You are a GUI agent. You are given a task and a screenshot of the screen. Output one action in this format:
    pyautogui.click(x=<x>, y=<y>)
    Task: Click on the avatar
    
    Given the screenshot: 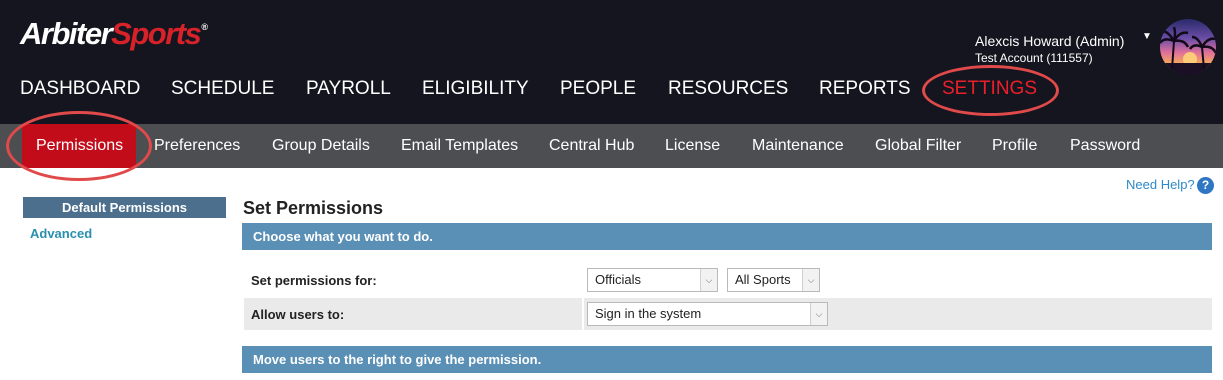 What is the action you would take?
    pyautogui.click(x=1188, y=47)
    